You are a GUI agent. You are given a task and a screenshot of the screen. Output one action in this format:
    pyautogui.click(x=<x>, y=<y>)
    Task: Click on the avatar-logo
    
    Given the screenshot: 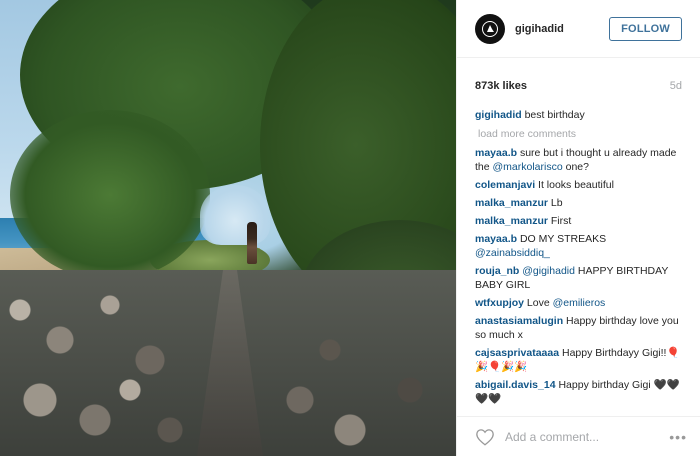 What is the action you would take?
    pyautogui.click(x=490, y=28)
    